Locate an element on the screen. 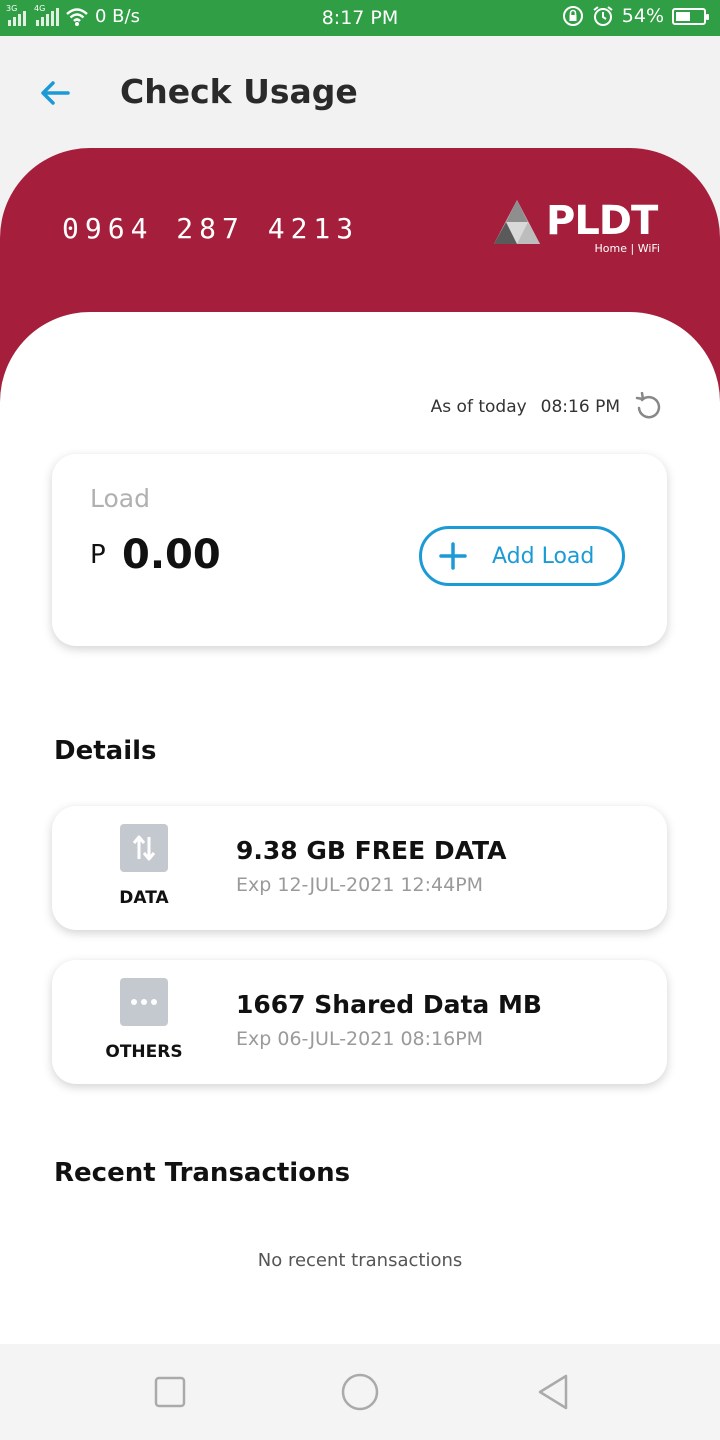  plus-icon is located at coordinates (453, 556).